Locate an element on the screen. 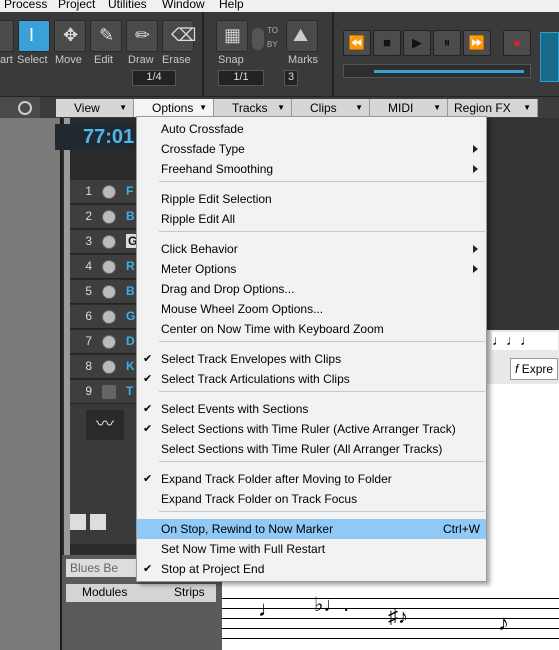 This screenshot has width=559, height=650. menu-item: Ripple Edit All is located at coordinates (311, 219).